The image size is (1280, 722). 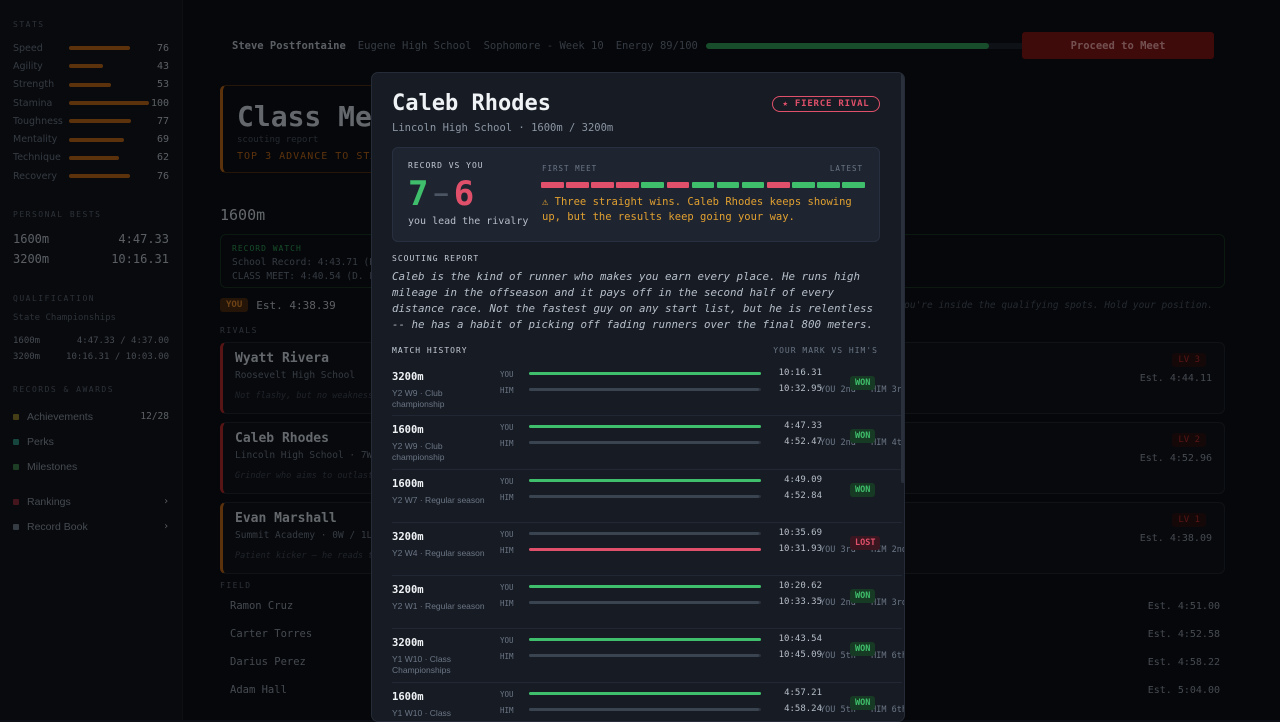 I want to click on you-mark-line: YOU 10:43.54, so click(x=701, y=640).